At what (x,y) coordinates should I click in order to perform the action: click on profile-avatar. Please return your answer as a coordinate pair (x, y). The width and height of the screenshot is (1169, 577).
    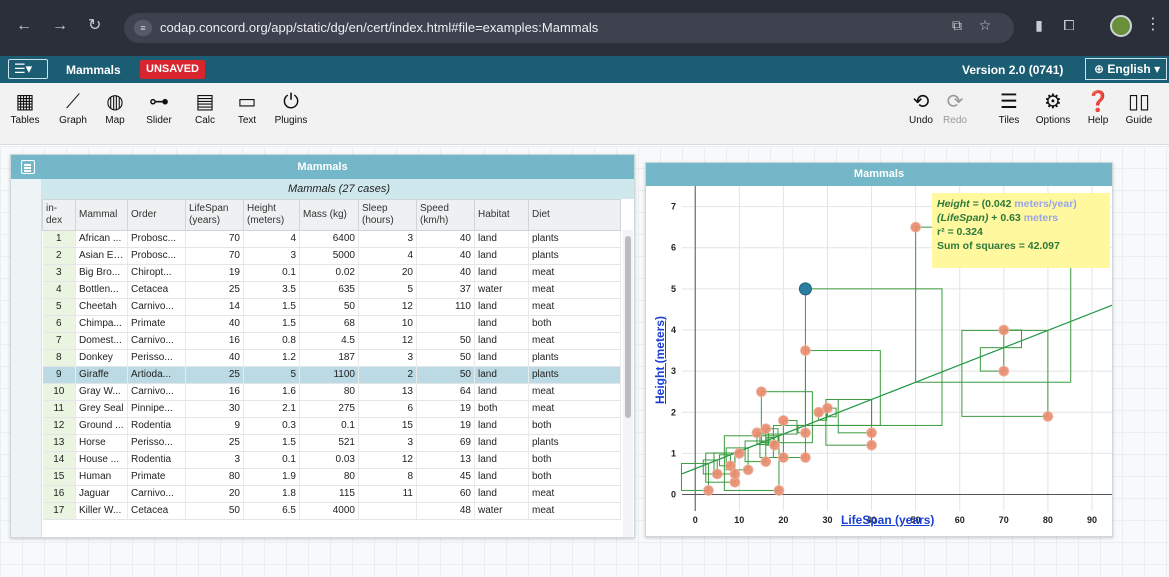
    Looking at the image, I should click on (1121, 26).